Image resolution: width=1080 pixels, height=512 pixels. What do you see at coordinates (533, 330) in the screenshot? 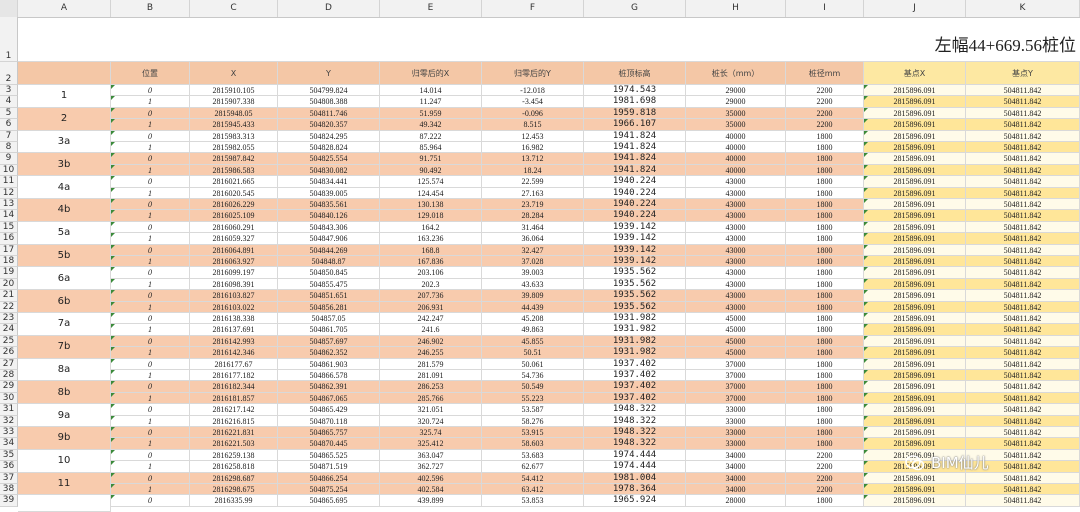
I see `data-cell: 49.863` at bounding box center [533, 330].